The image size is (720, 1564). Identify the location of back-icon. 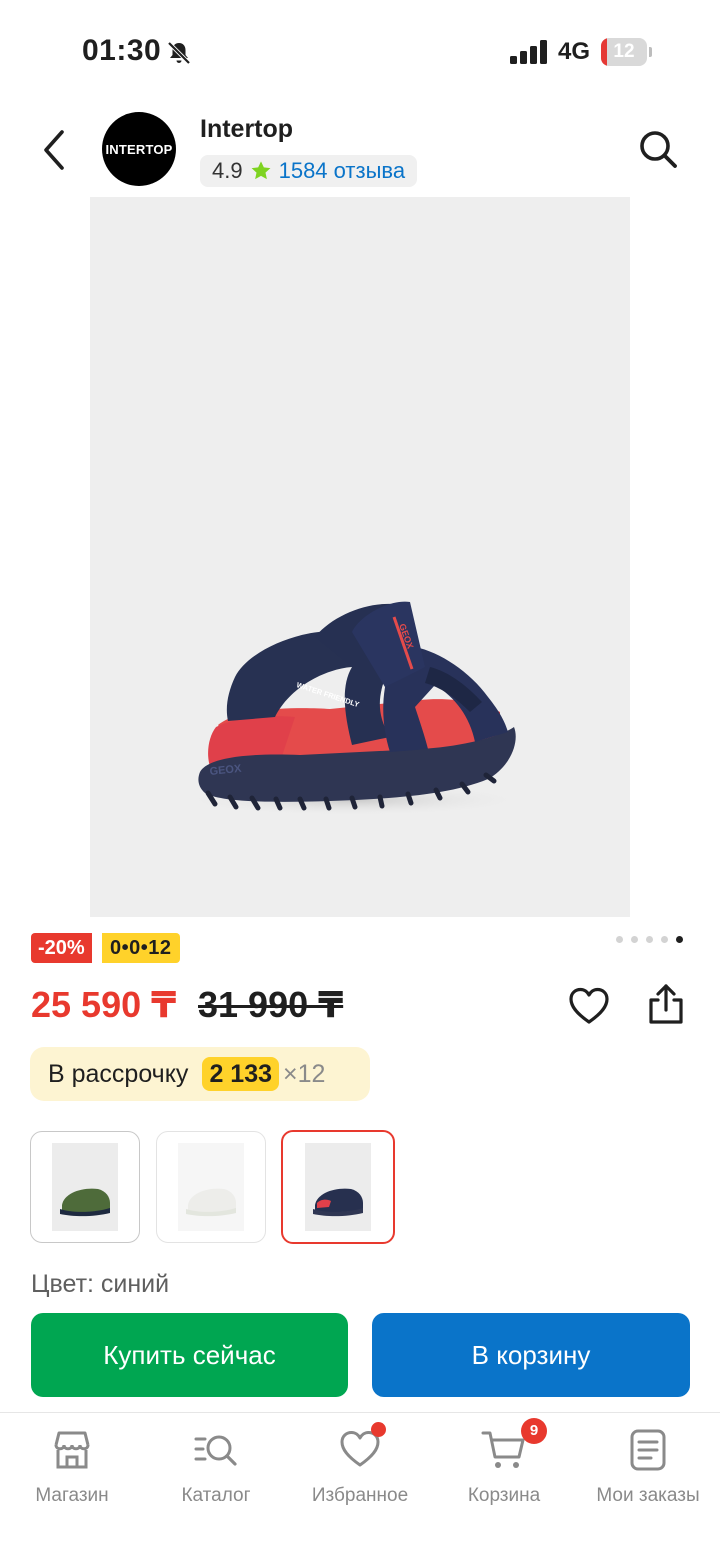
(54, 150).